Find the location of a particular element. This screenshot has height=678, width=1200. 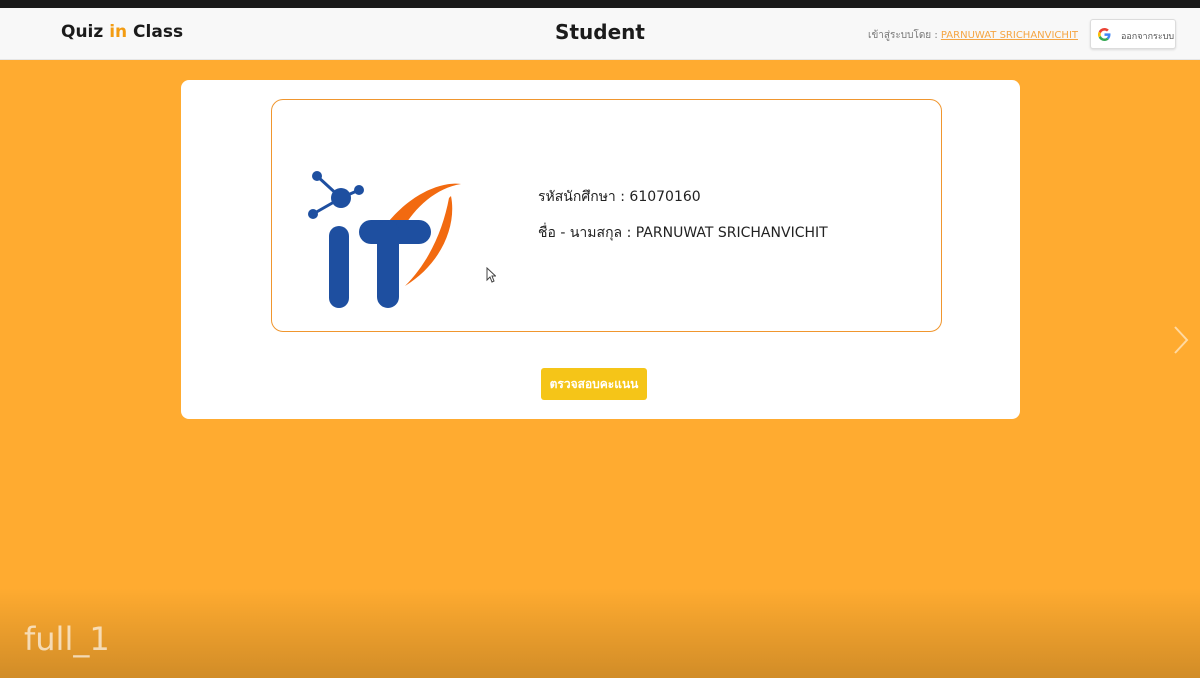

student-id-value: 61070160 is located at coordinates (665, 197).